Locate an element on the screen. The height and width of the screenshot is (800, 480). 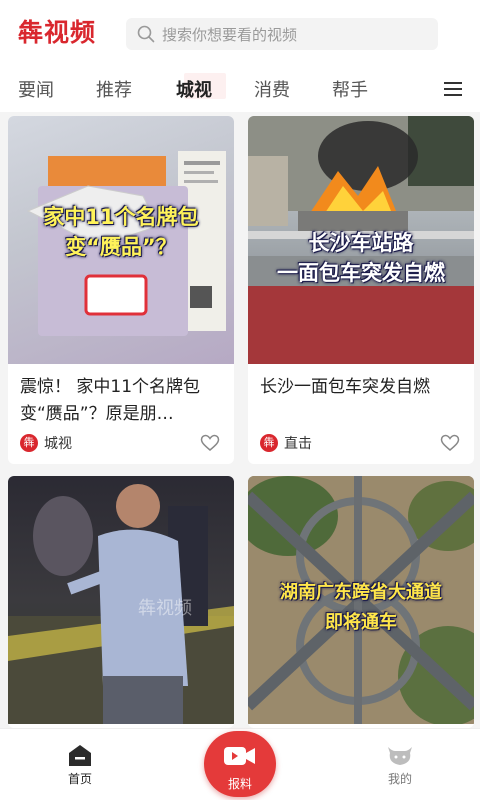
search-bar: 搜索你想要看的视频 is located at coordinates (282, 34).